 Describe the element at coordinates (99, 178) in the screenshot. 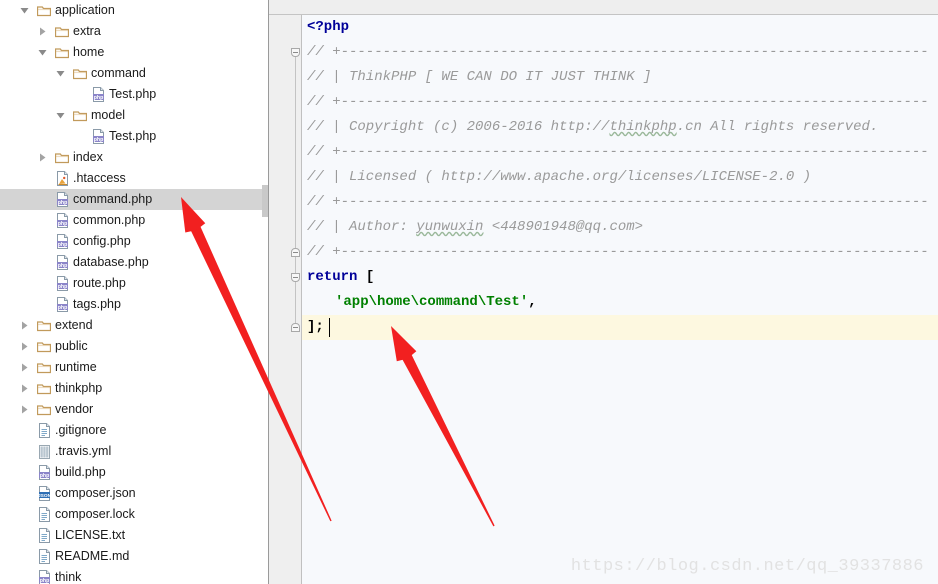

I see `tree-node-label: .htaccess` at that location.